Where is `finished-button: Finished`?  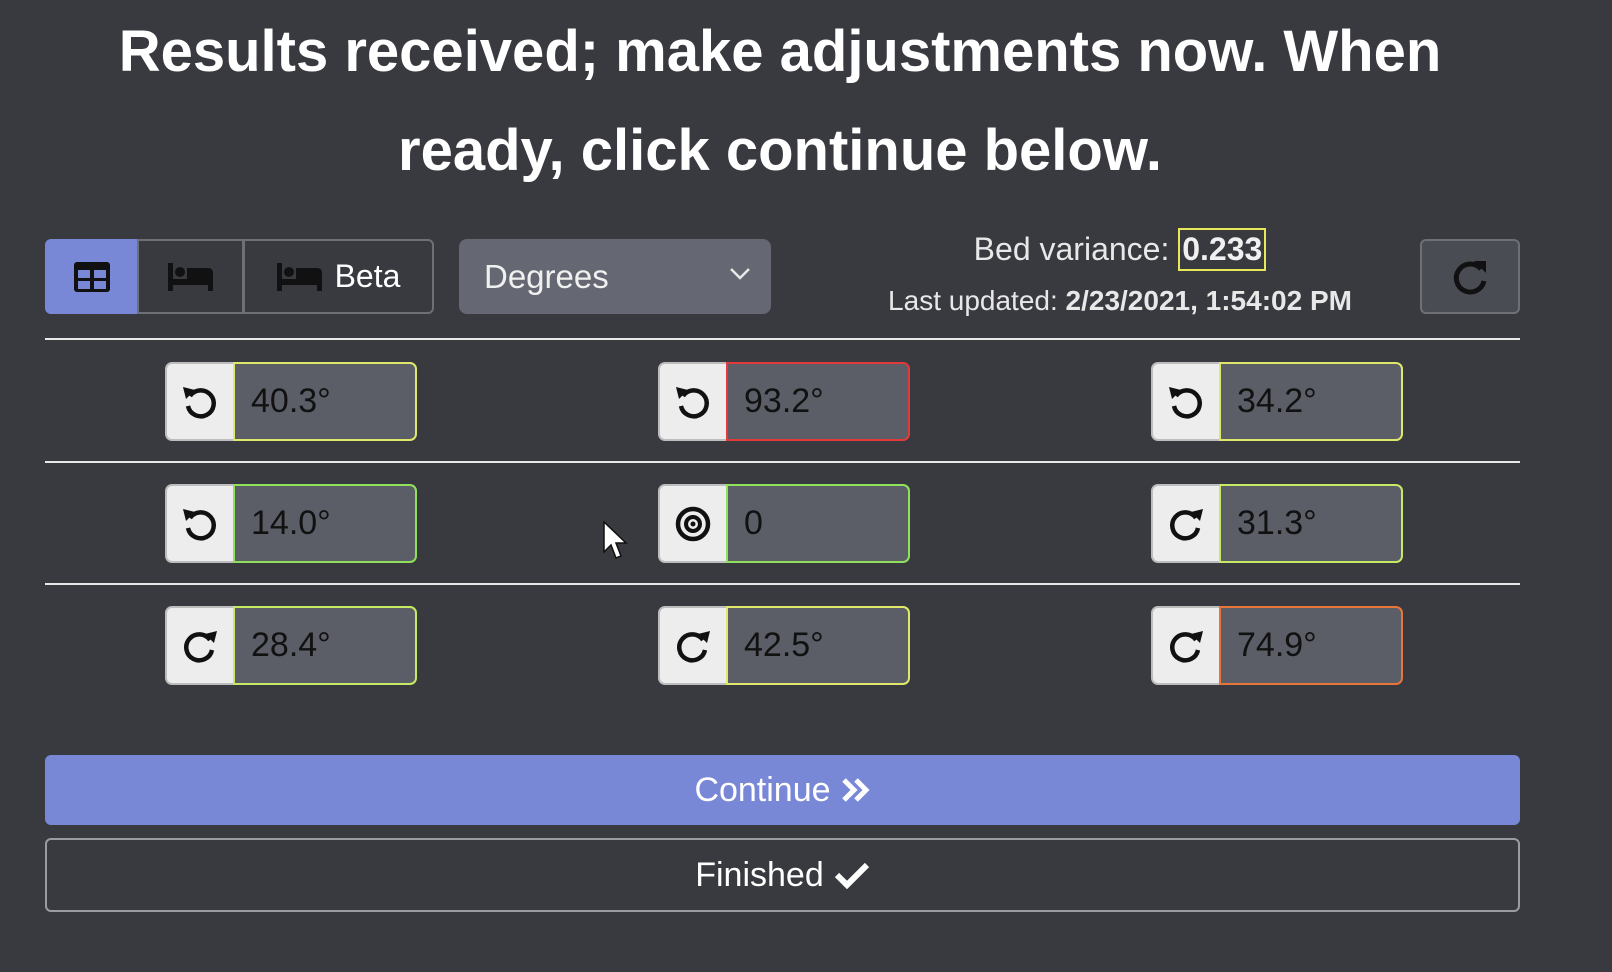
finished-button: Finished is located at coordinates (782, 875).